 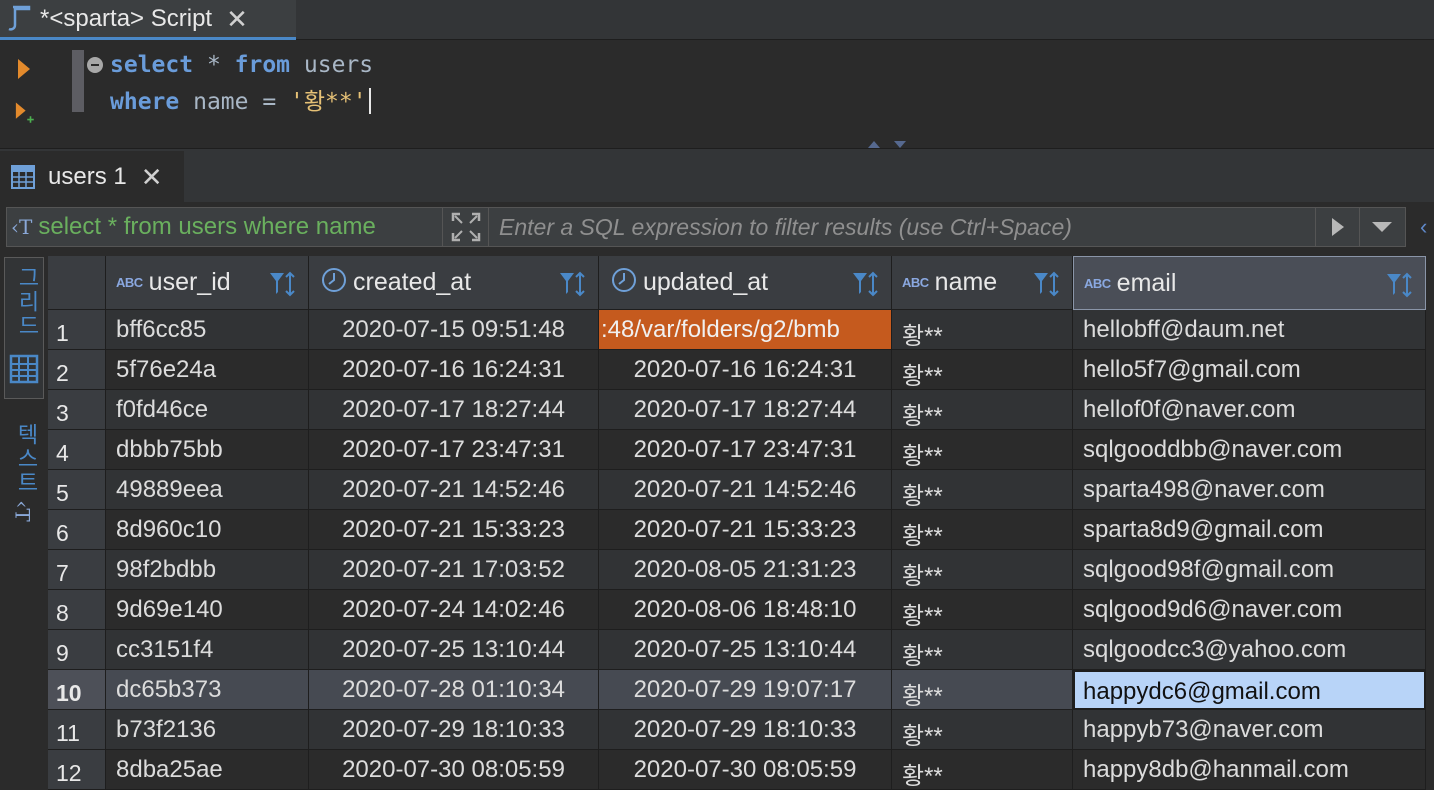 I want to click on editor-tab-script: *<sparta> Script ✕, so click(x=148, y=20).